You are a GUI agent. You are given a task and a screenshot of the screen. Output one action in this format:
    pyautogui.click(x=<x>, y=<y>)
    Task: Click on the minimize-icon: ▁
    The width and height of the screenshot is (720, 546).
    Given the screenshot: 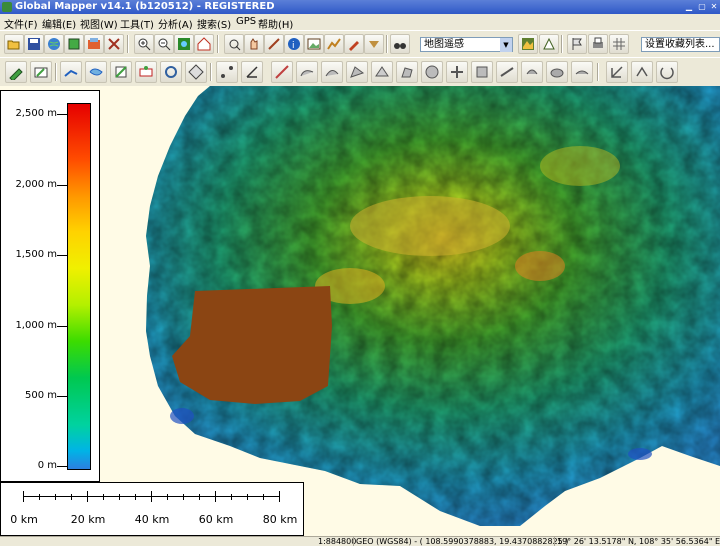 What is the action you would take?
    pyautogui.click(x=689, y=7)
    